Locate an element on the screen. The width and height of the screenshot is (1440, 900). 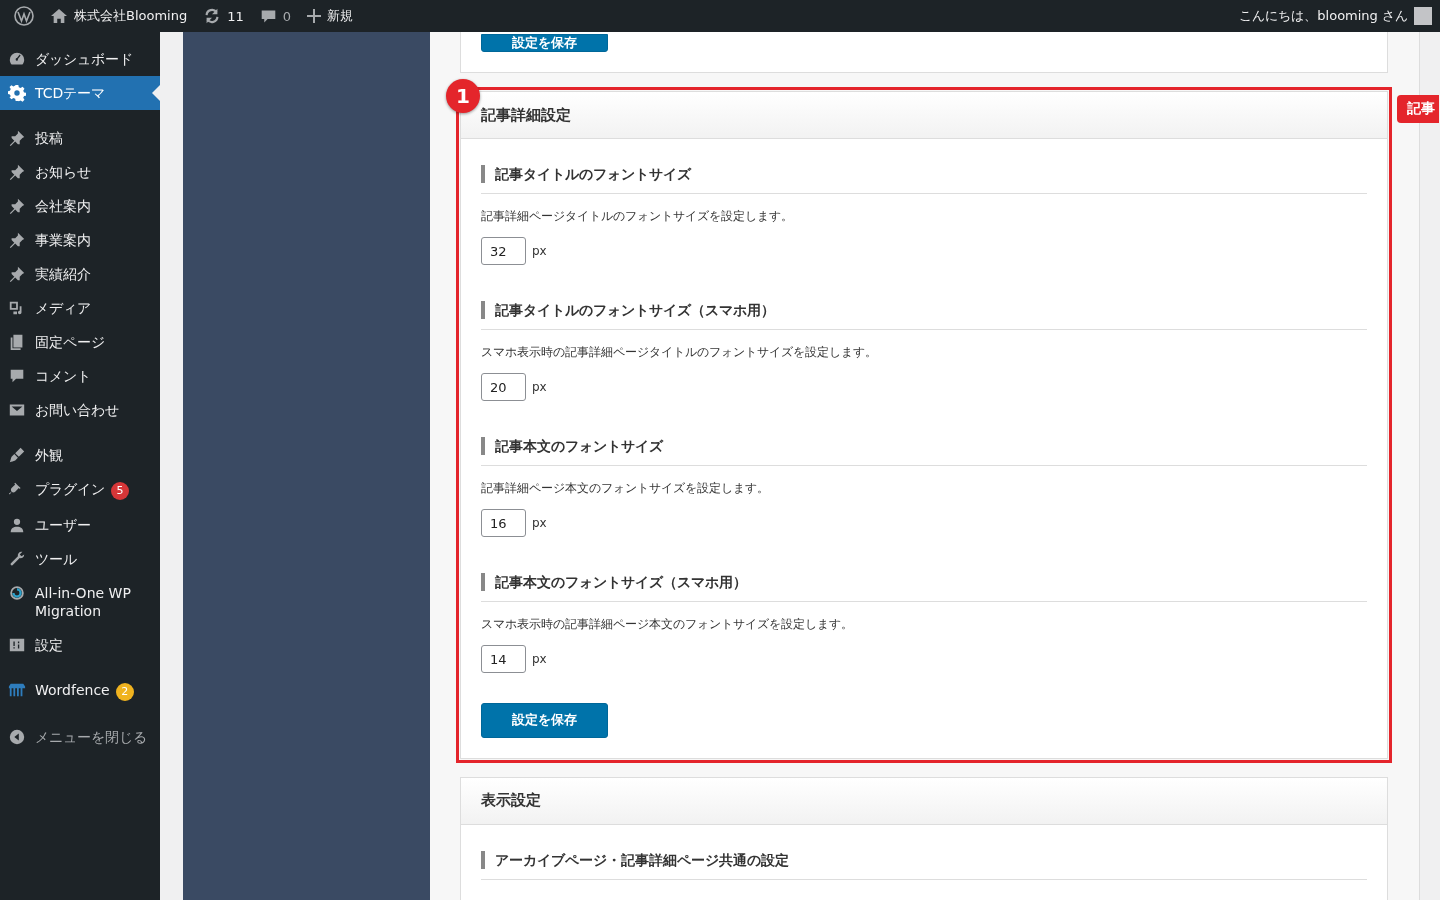
sidebar-item: 外観 is located at coordinates (80, 455).